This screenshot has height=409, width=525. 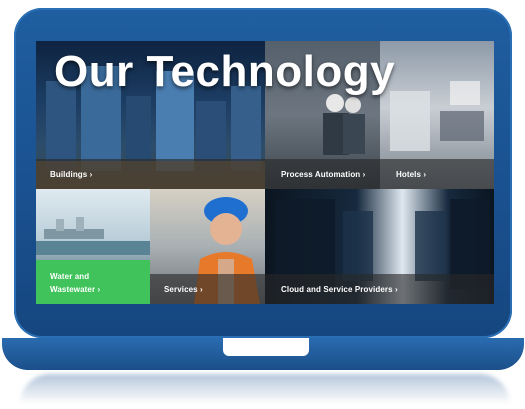 What do you see at coordinates (265, 389) in the screenshot?
I see `laptop-reflection` at bounding box center [265, 389].